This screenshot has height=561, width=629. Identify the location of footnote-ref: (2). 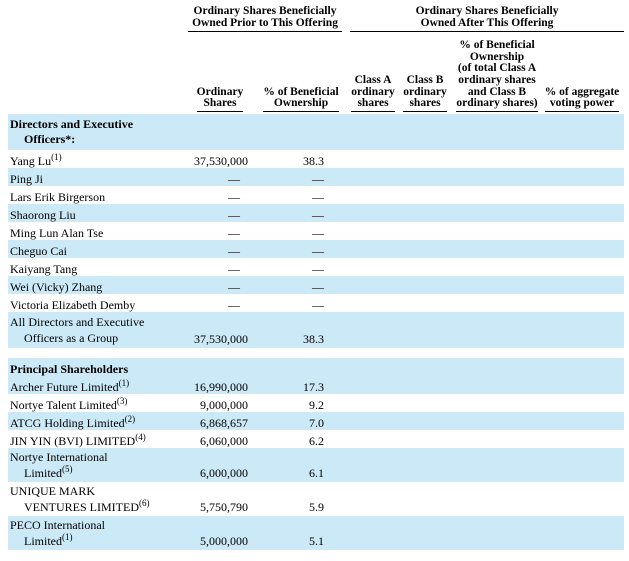
(130, 418).